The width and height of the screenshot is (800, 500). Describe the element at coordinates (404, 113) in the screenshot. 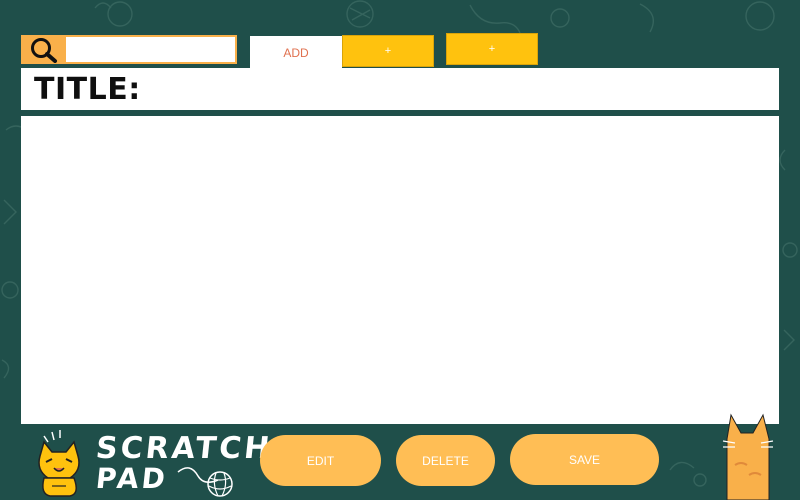

I see `title-divider` at that location.